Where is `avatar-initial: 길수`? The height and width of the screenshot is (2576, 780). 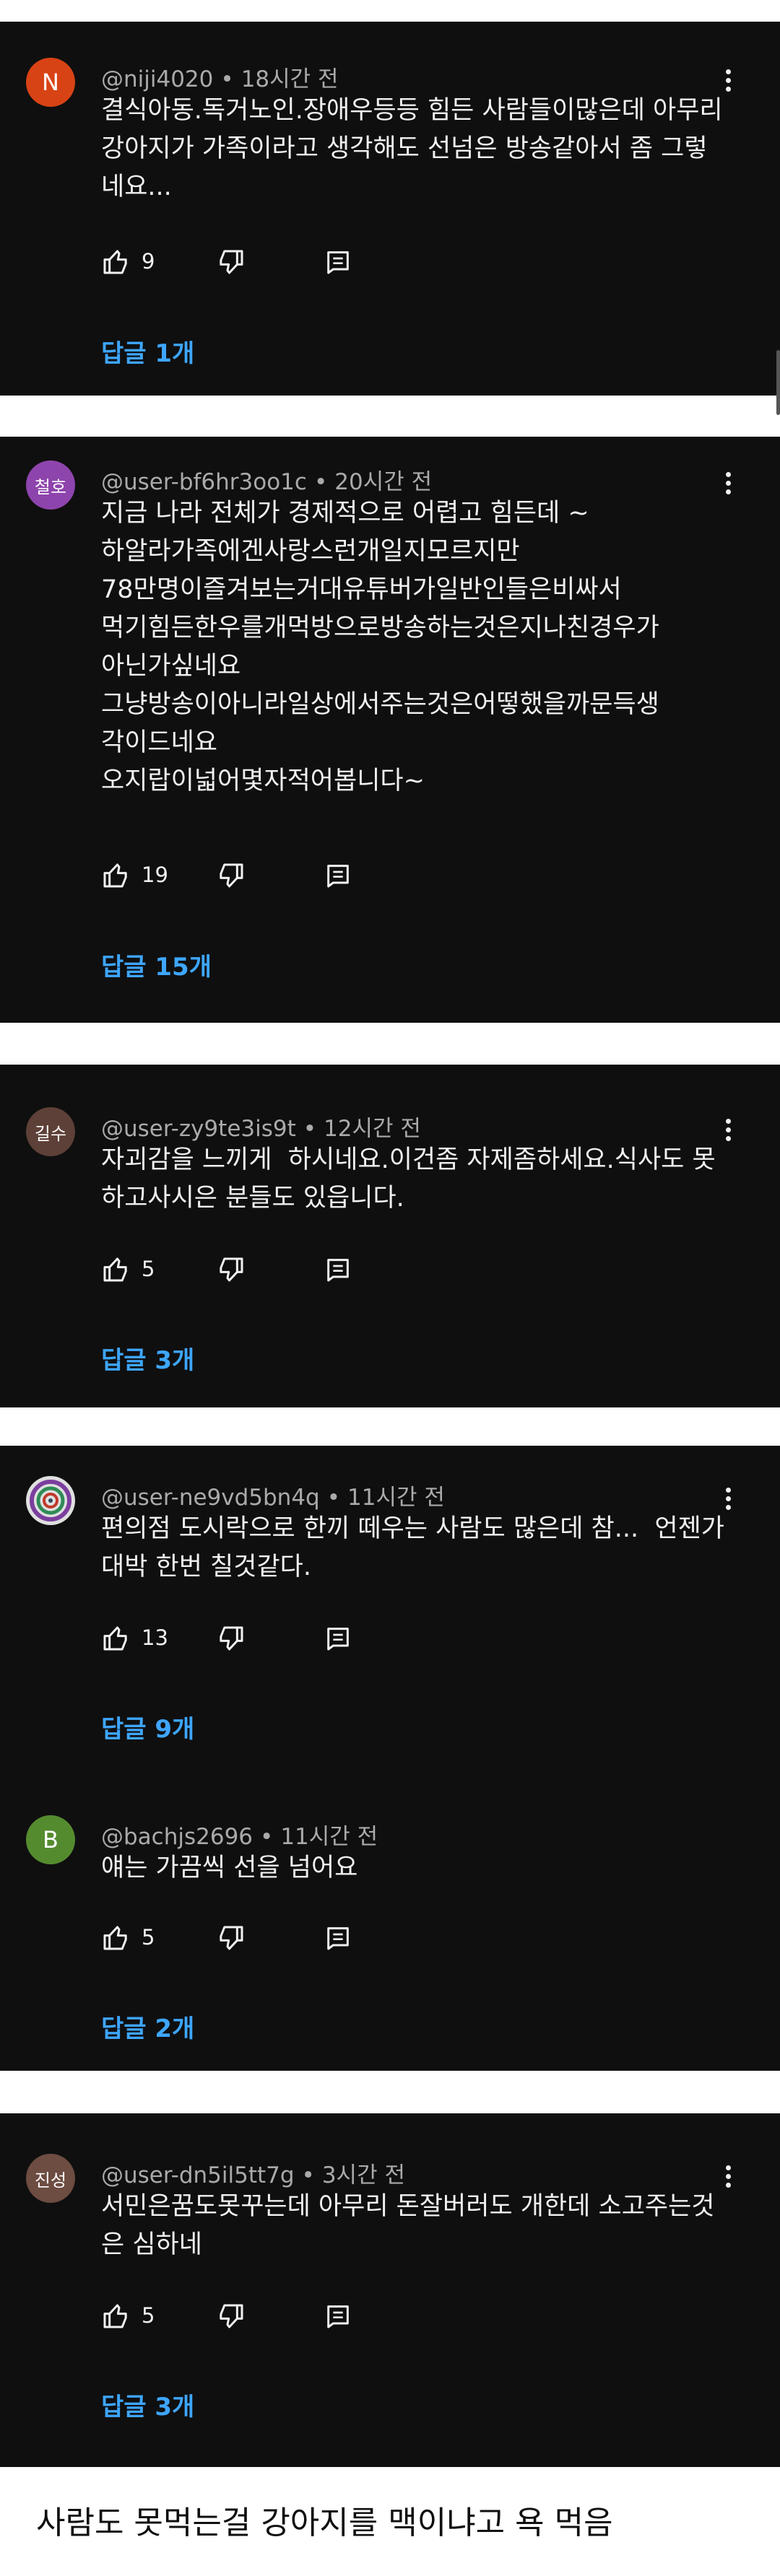 avatar-initial: 길수 is located at coordinates (50, 1133).